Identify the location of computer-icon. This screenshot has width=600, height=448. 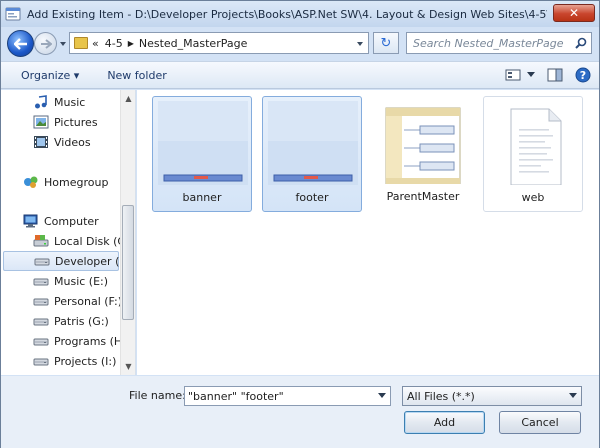
(31, 221).